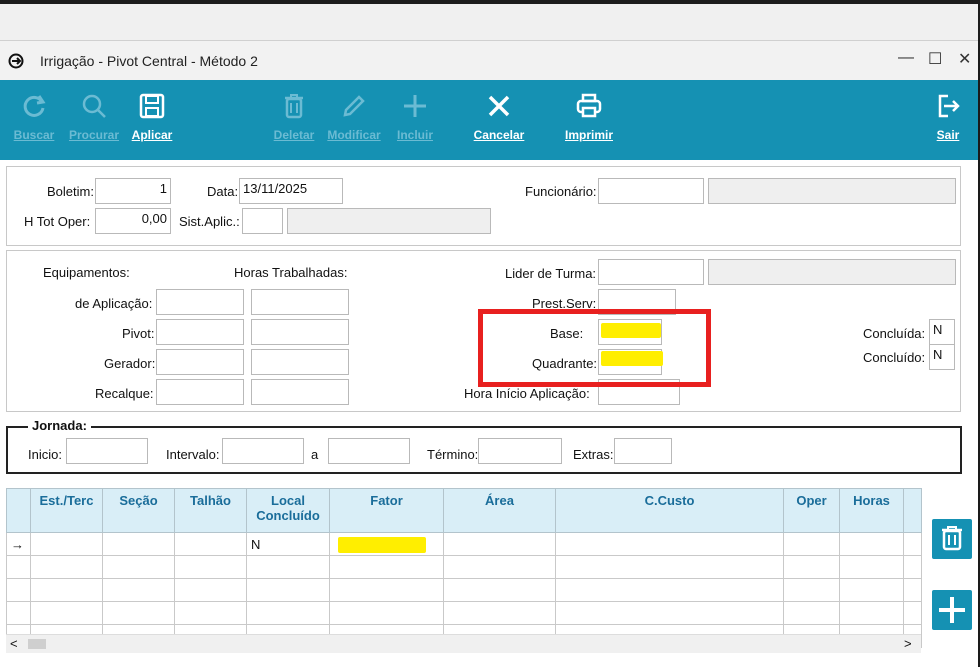 The width and height of the screenshot is (980, 667). Describe the element at coordinates (300, 302) in the screenshot. I see `aplicacao-horas-field` at that location.